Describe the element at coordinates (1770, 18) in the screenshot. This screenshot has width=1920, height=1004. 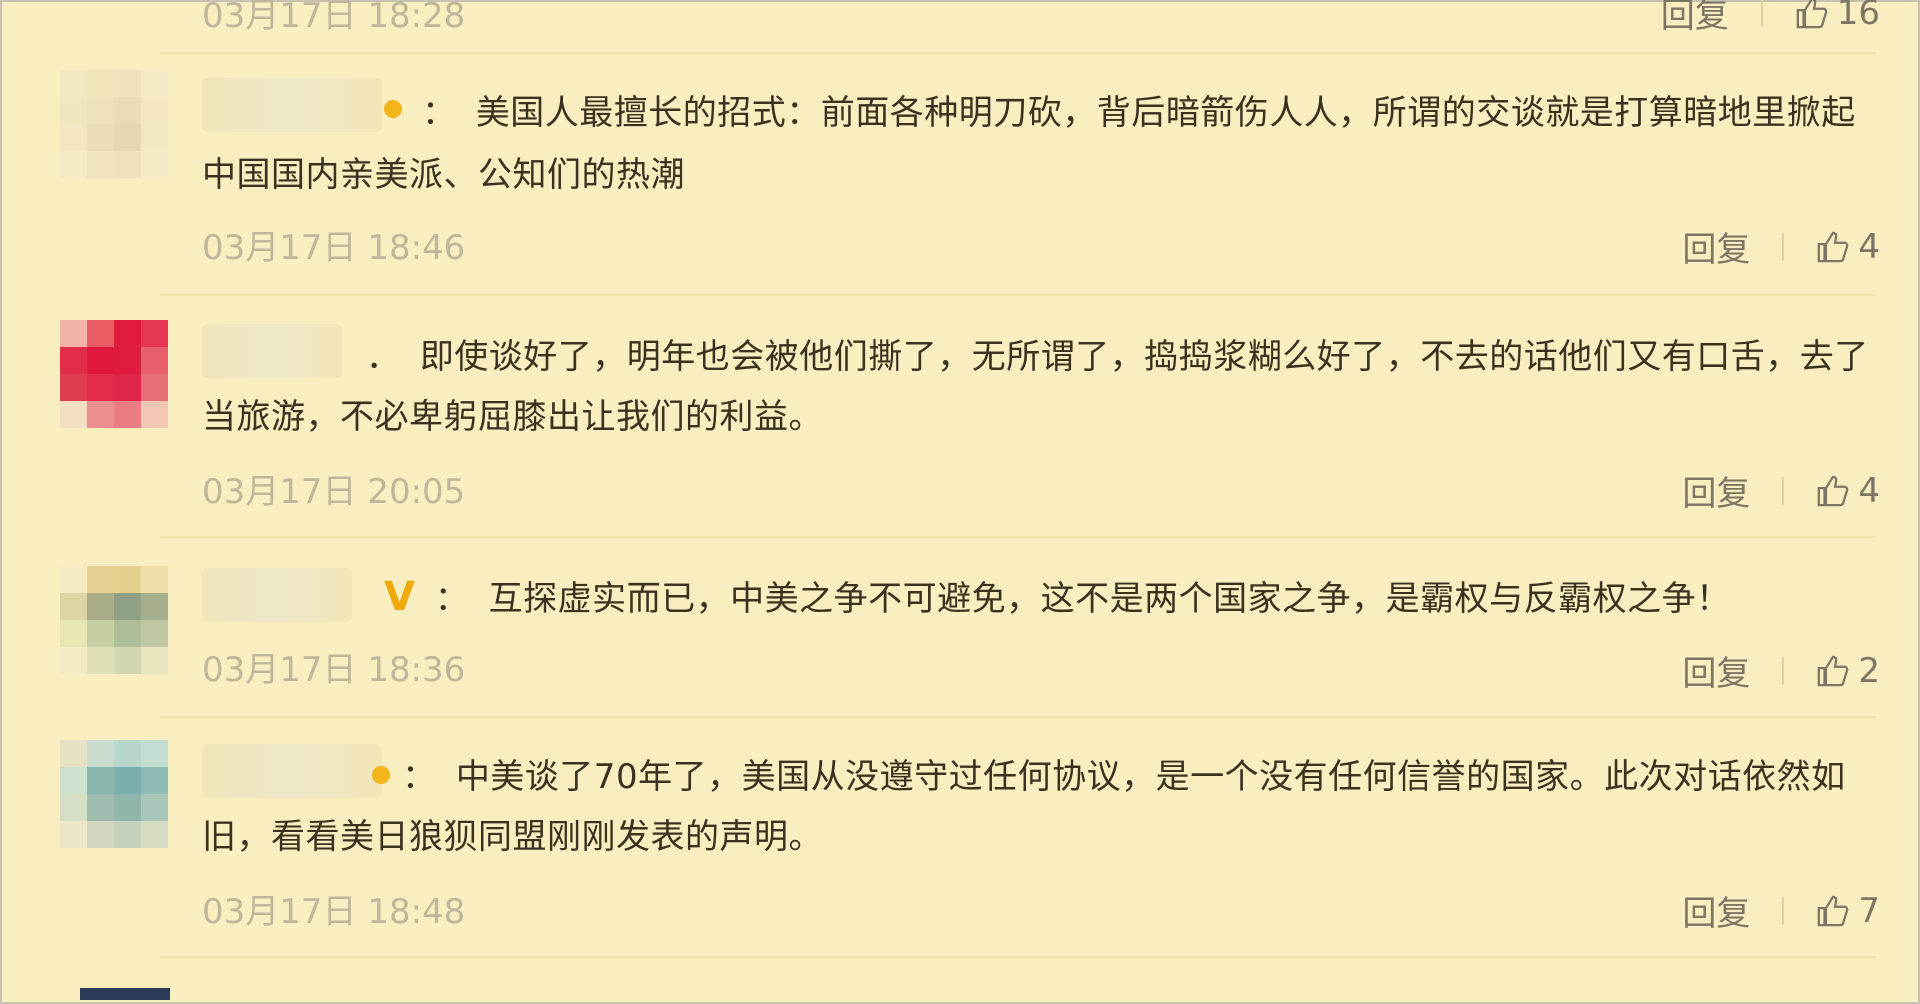
I see `comment-actions: 回复 16` at that location.